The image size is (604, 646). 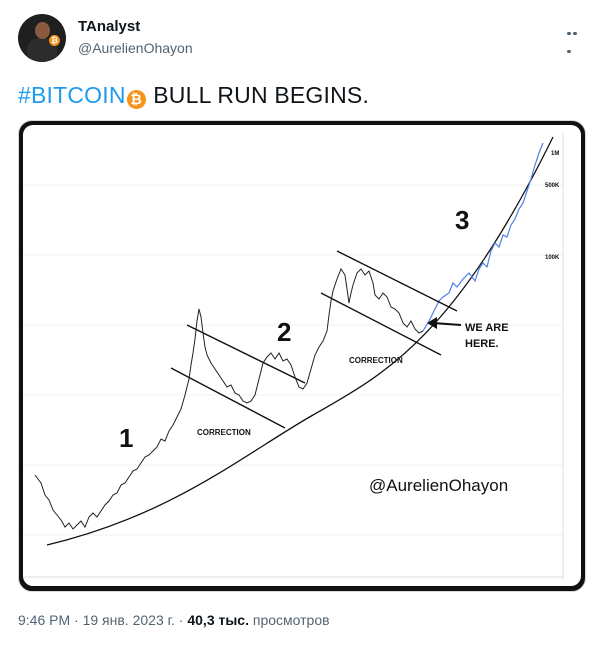 What do you see at coordinates (487, 328) in the screenshot?
I see `we-are-here-line1: WE ARE` at bounding box center [487, 328].